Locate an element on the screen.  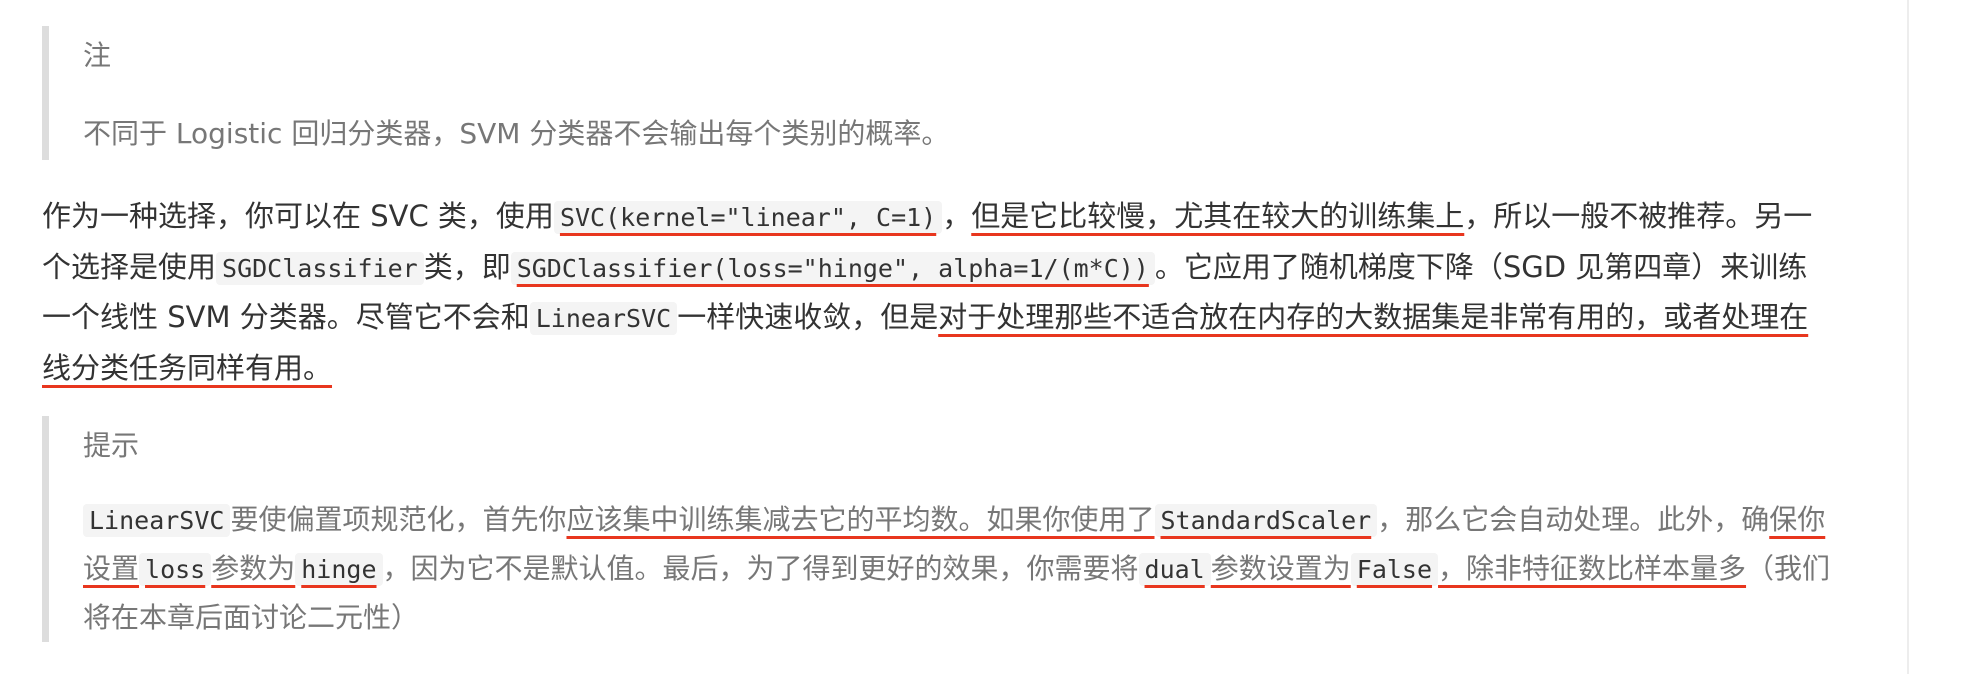
inline-code-hinge: hinge is located at coordinates (339, 569).